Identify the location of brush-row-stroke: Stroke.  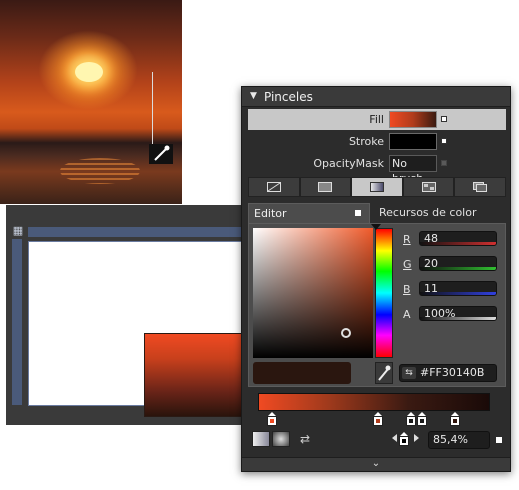
(377, 141).